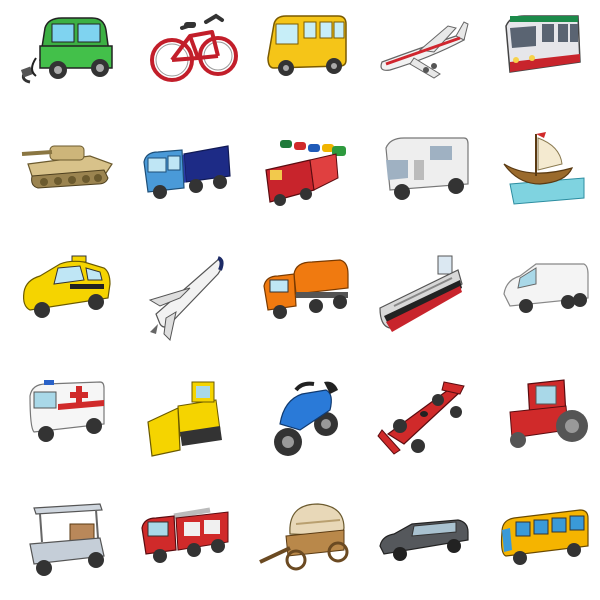 The height and width of the screenshot is (600, 600). What do you see at coordinates (300, 60) in the screenshot?
I see `school-bus-icon` at bounding box center [300, 60].